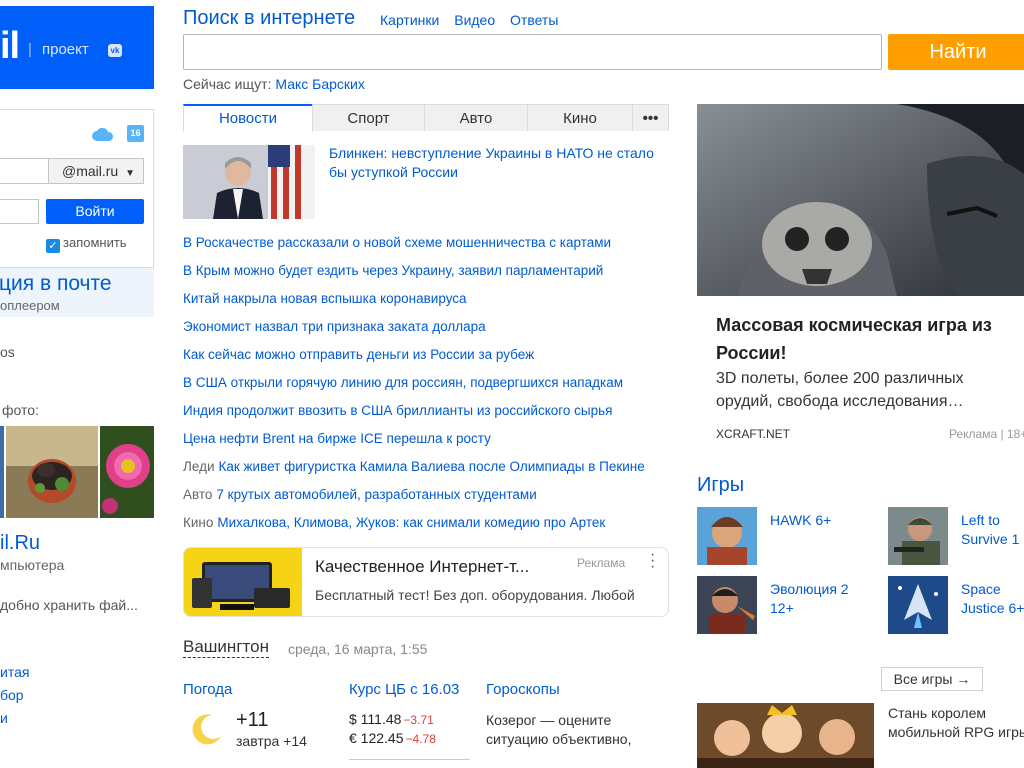  Describe the element at coordinates (4, 718) in the screenshot. I see `left-link-3: и` at that location.